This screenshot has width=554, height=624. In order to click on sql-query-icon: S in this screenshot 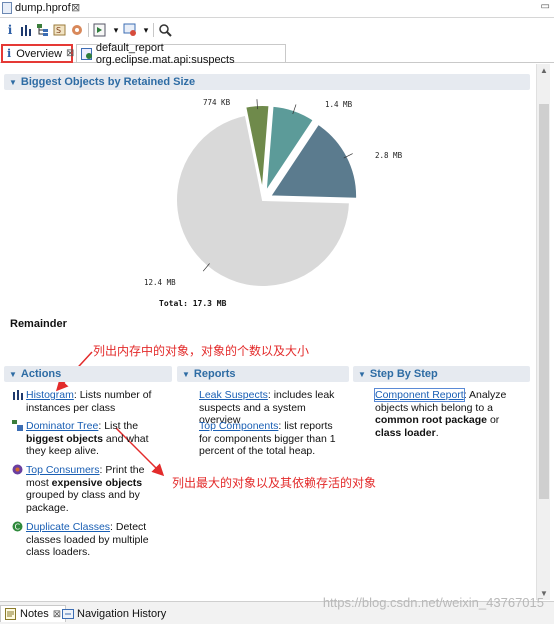, I will do `click(60, 30)`.